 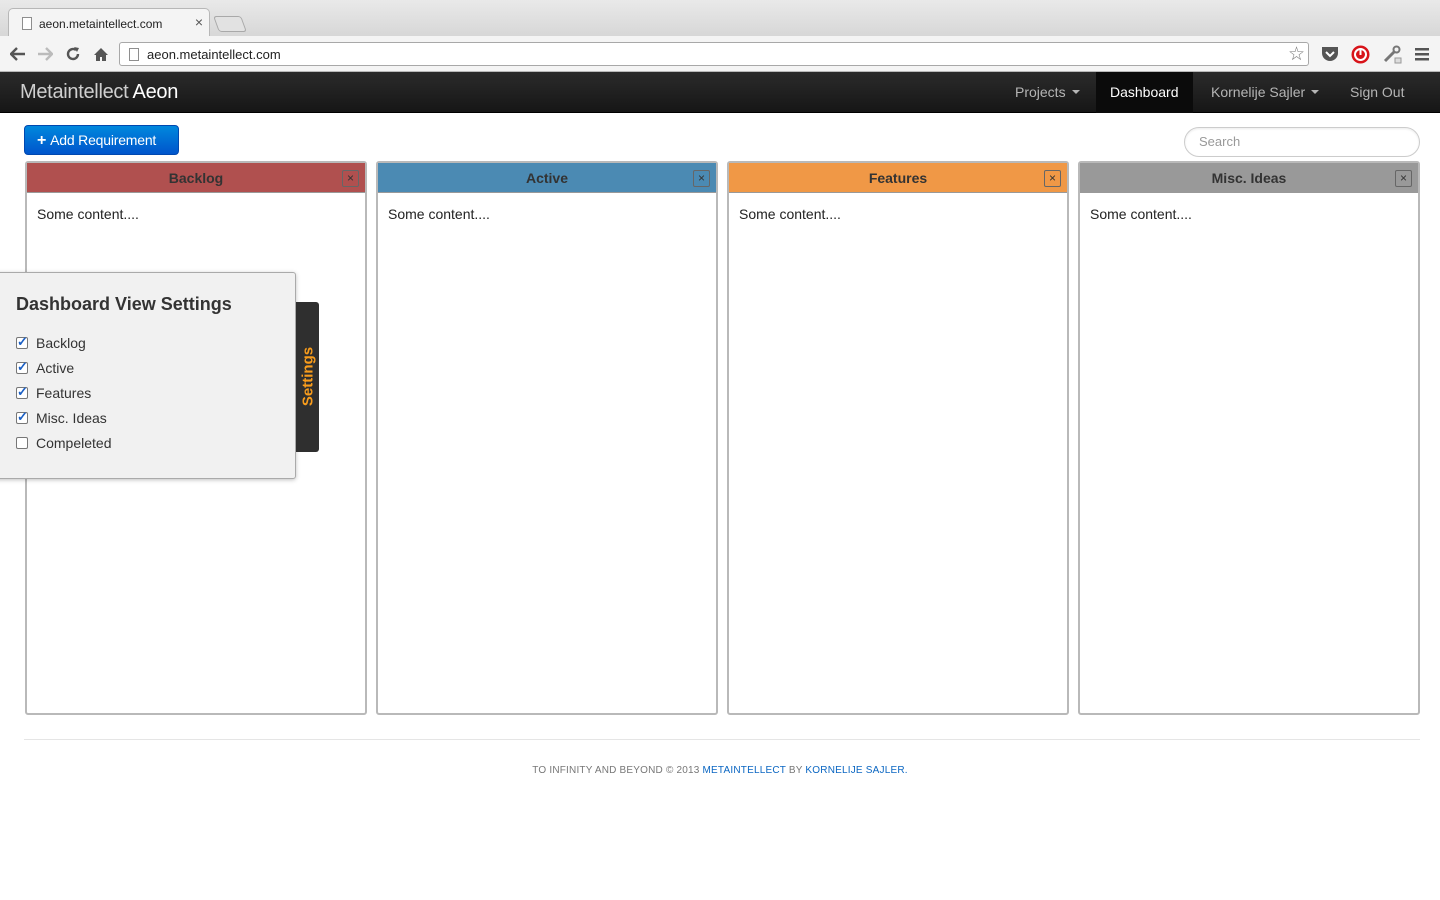 I want to click on column-header: Misc. Ideas ×, so click(x=1249, y=178).